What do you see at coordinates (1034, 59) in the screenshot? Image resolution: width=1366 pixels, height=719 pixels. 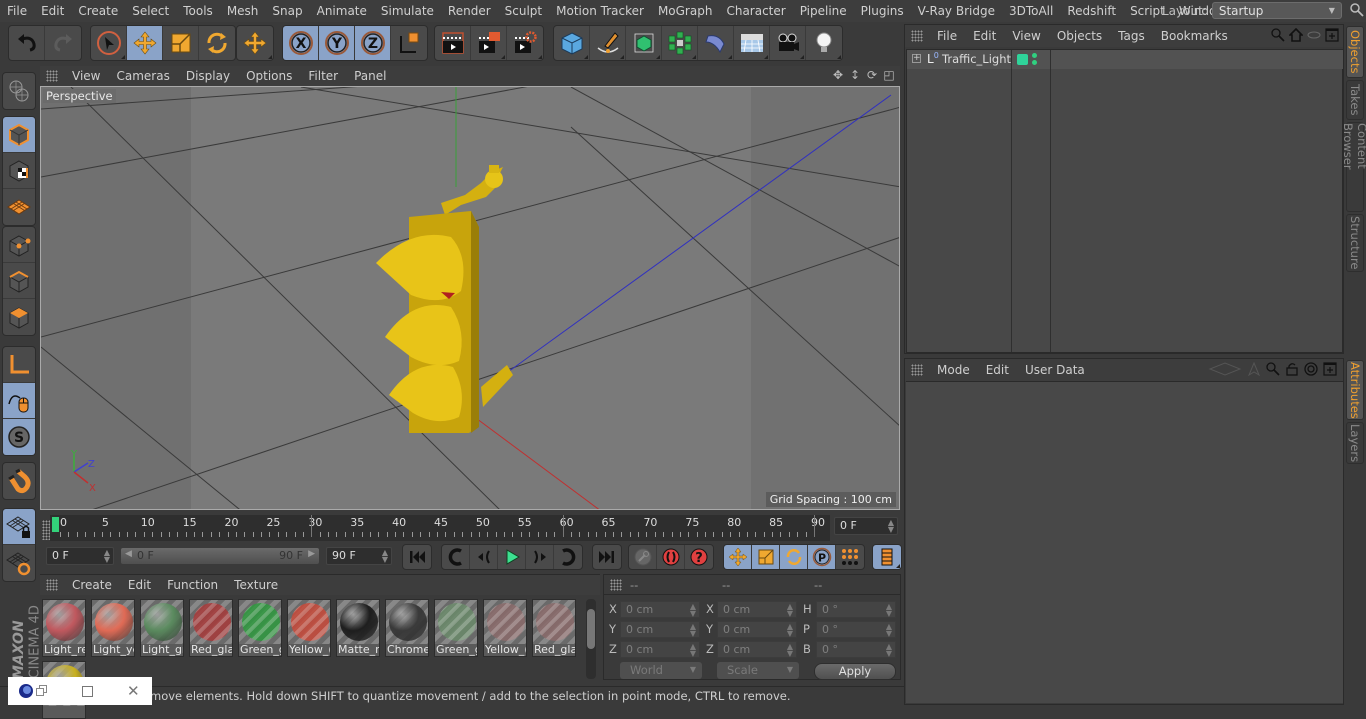 I see `visibility-dots-icon` at bounding box center [1034, 59].